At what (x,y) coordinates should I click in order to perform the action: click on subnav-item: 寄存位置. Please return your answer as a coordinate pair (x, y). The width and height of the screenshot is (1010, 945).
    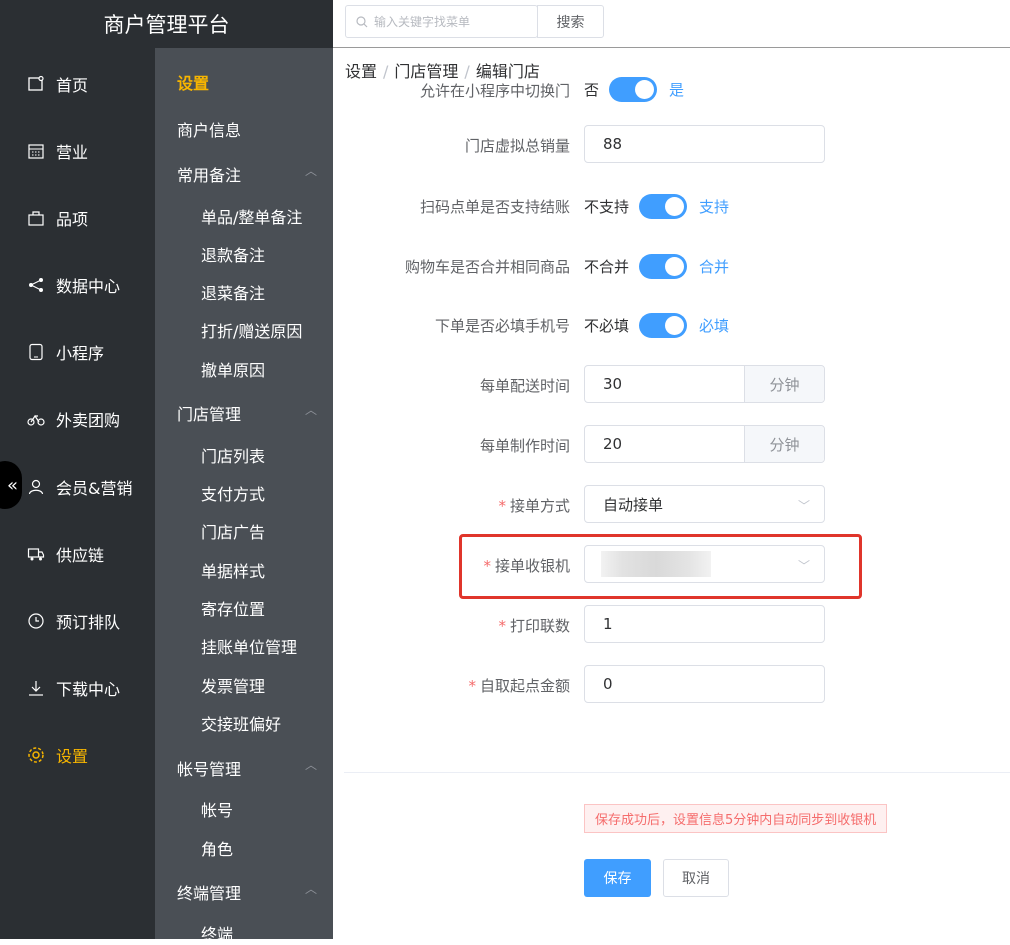
    Looking at the image, I should click on (233, 608).